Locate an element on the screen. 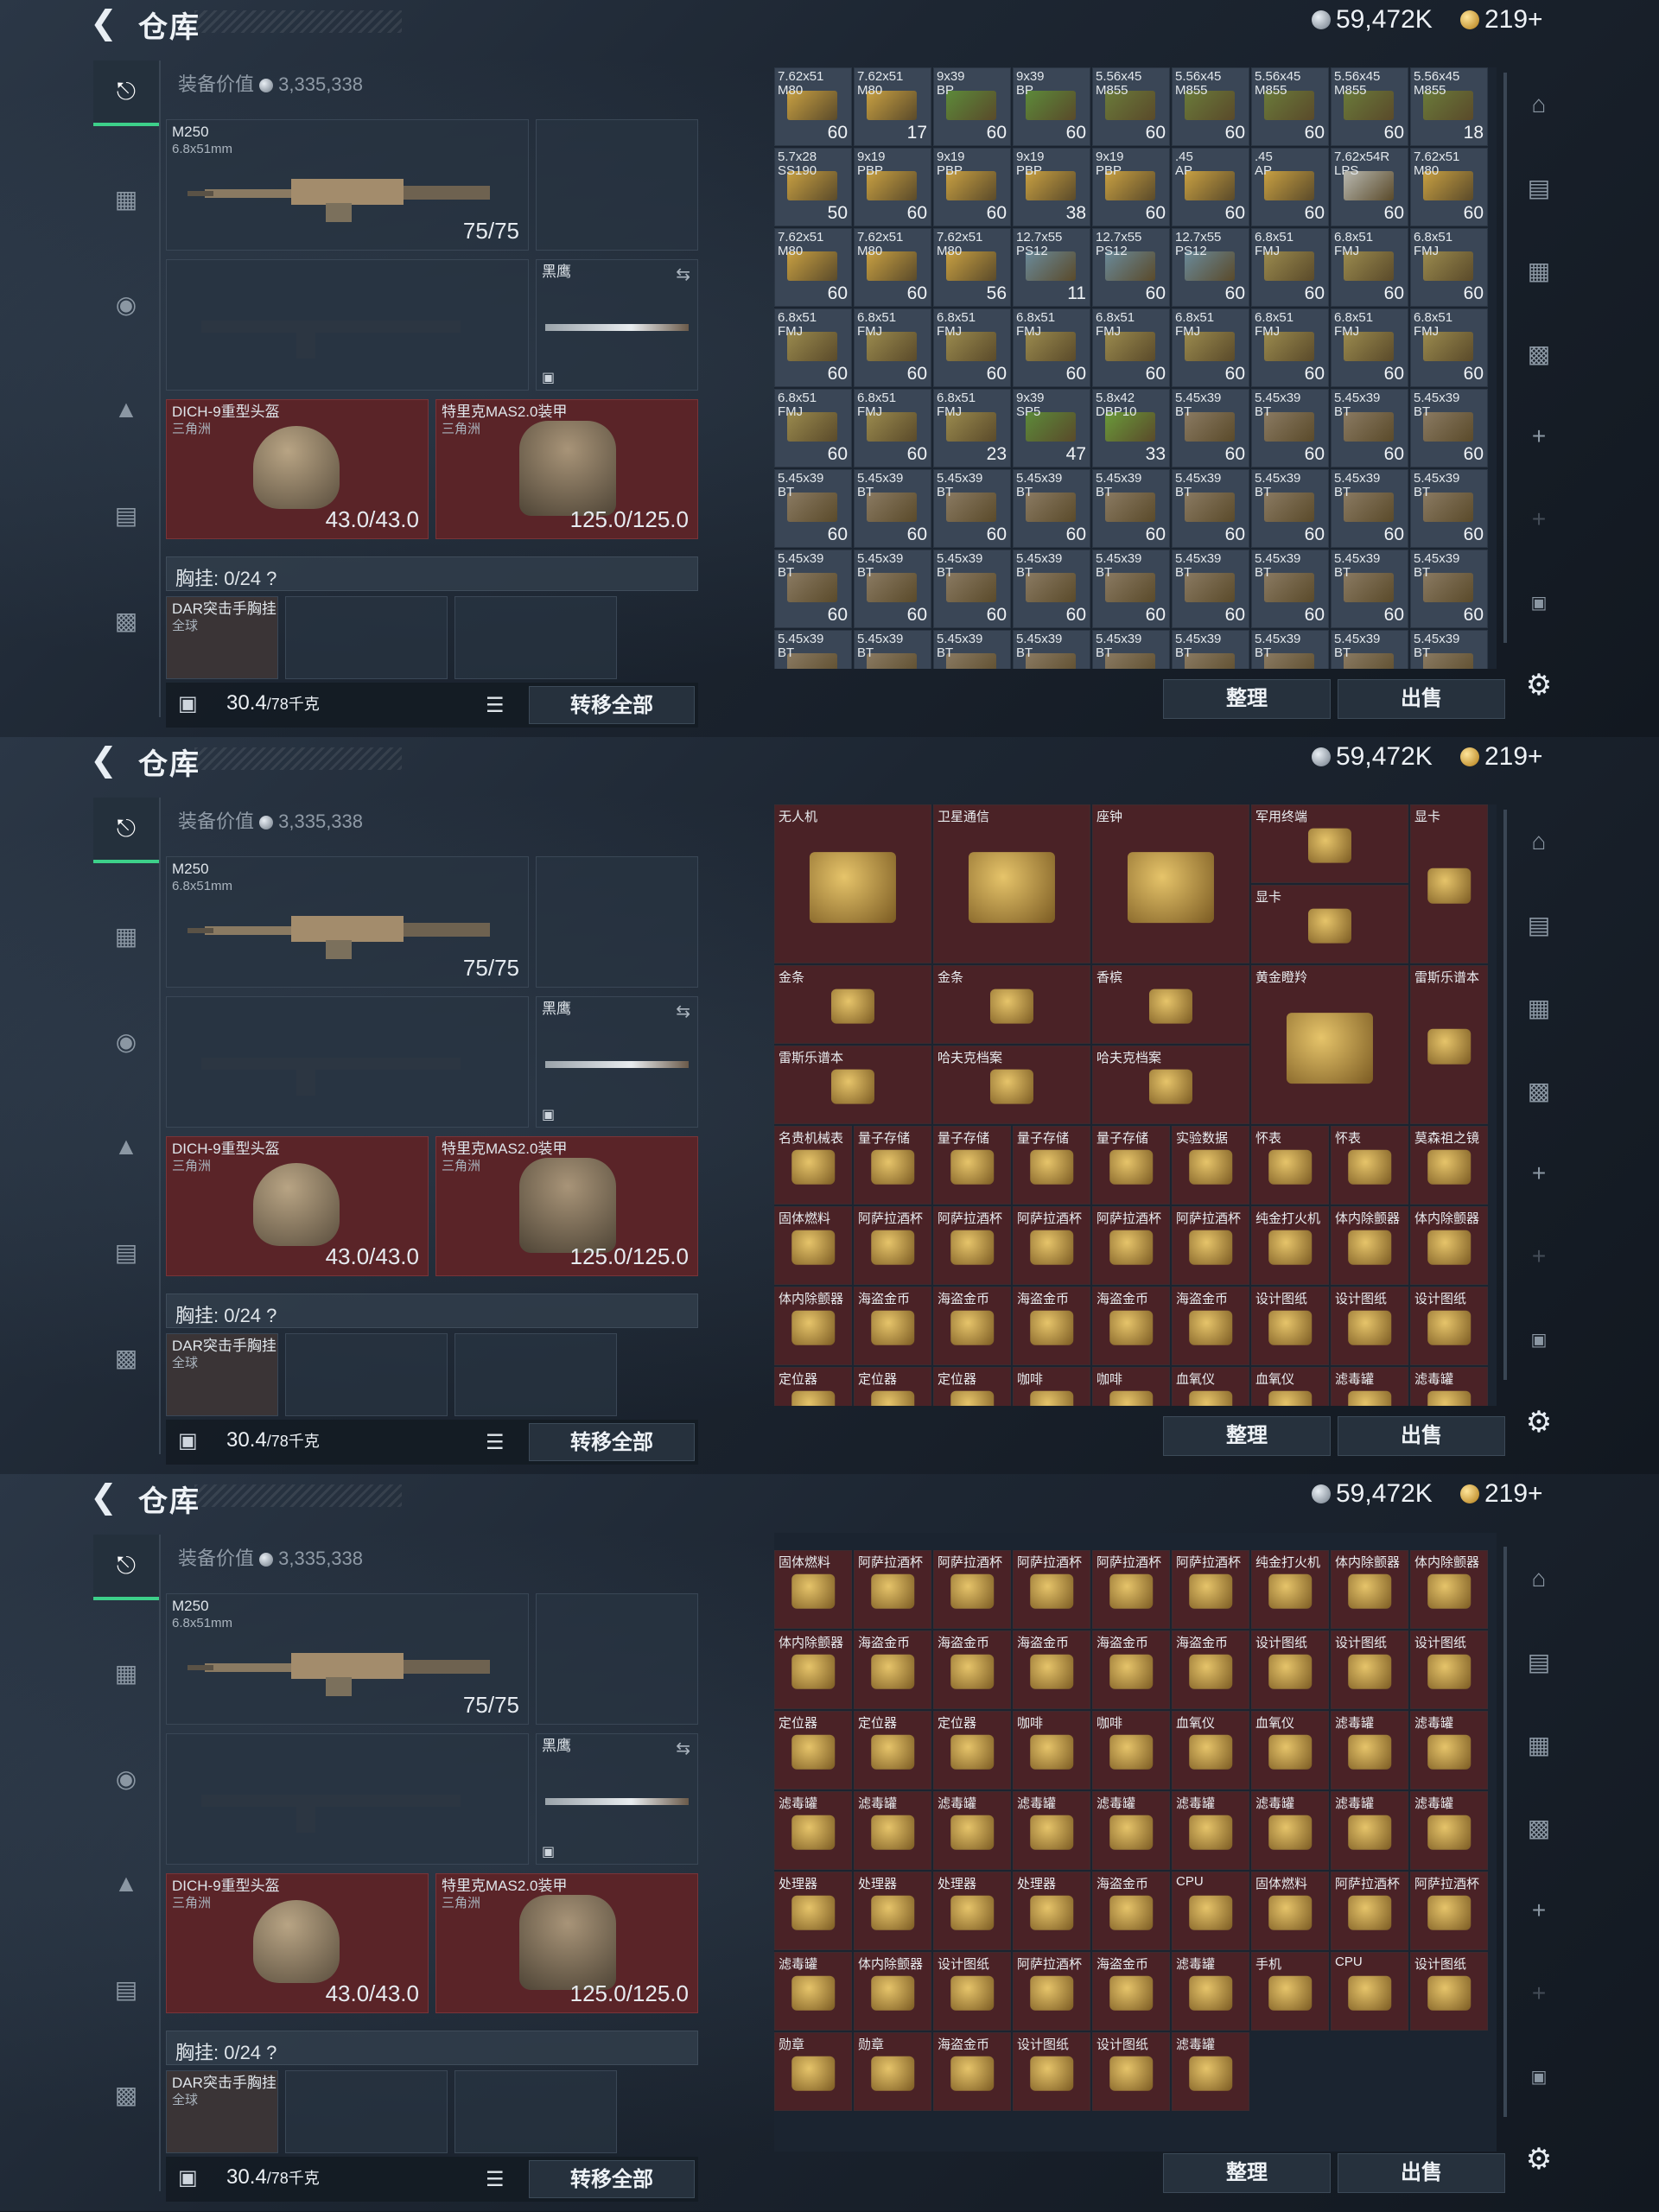 Image resolution: width=1659 pixels, height=2212 pixels. loot-item: 香槟 is located at coordinates (1170, 1004).